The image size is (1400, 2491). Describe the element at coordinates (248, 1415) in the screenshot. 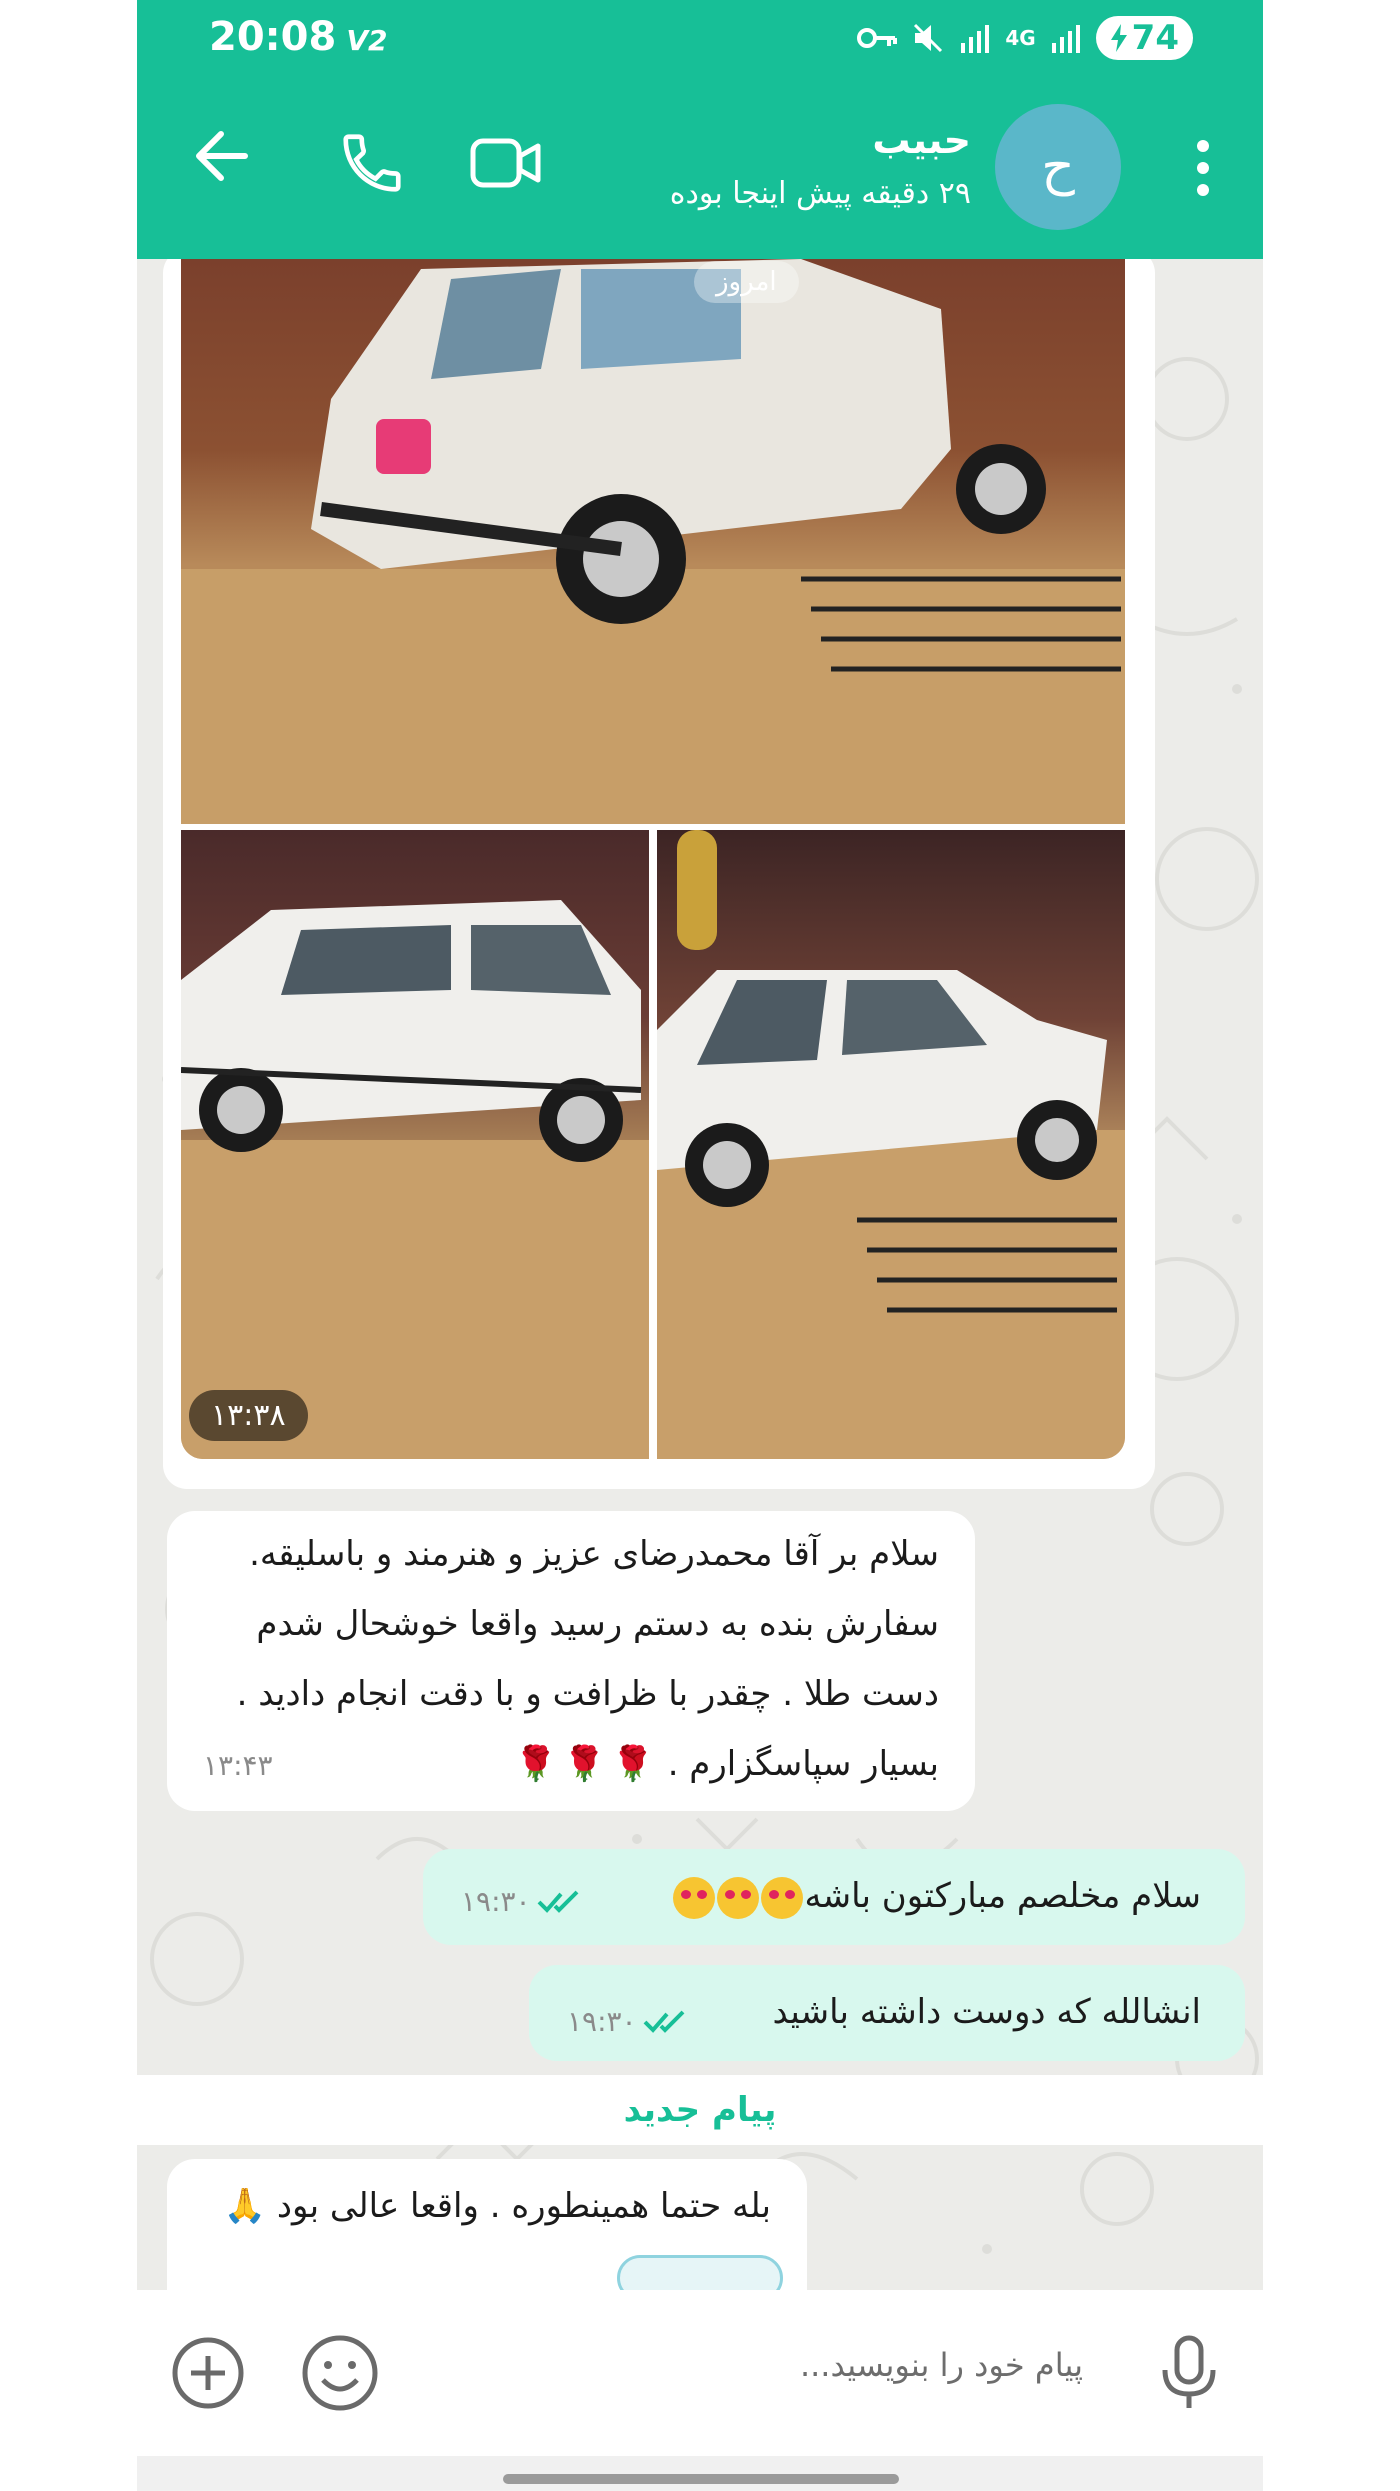

I see `photo-timestamp: ۱۳:۳۸` at that location.